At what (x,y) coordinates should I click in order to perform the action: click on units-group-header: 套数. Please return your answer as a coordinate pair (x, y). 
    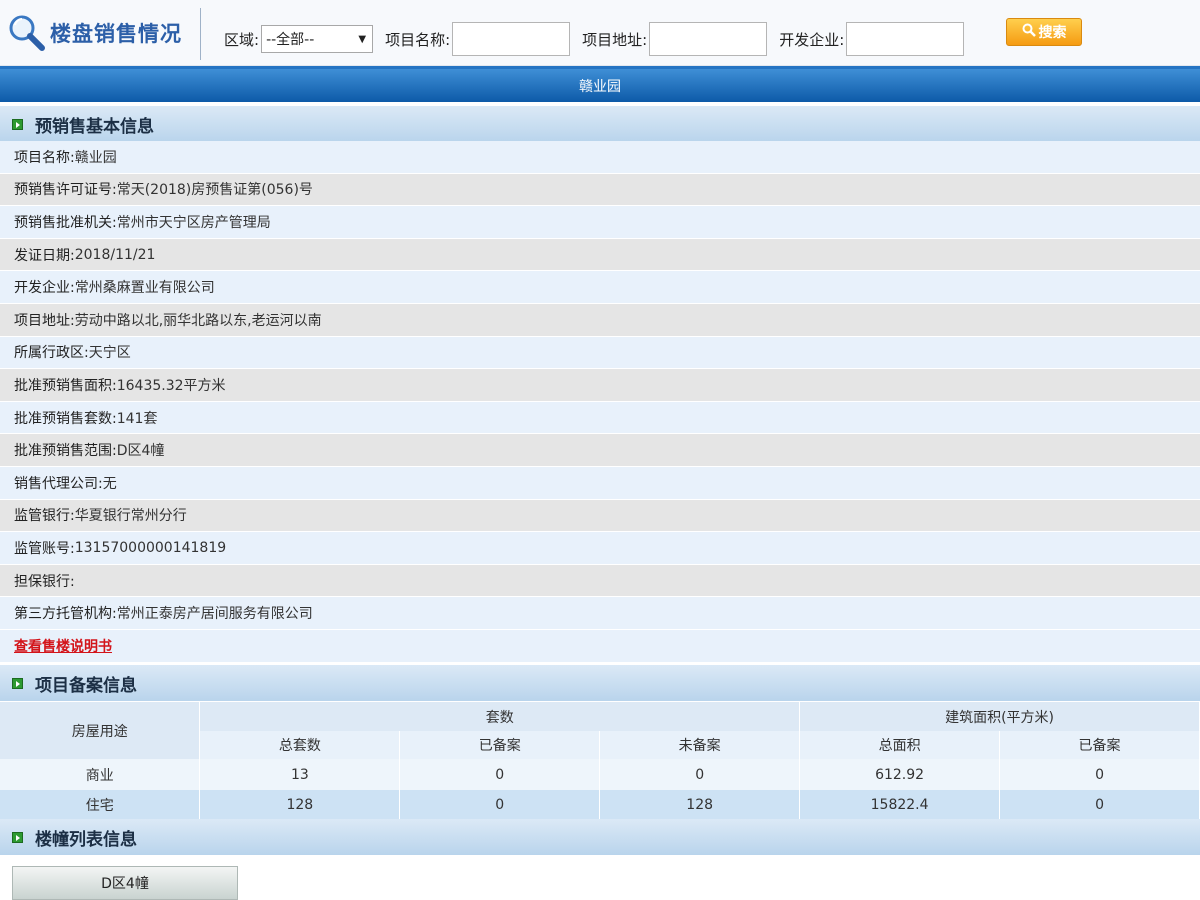
    Looking at the image, I should click on (500, 716).